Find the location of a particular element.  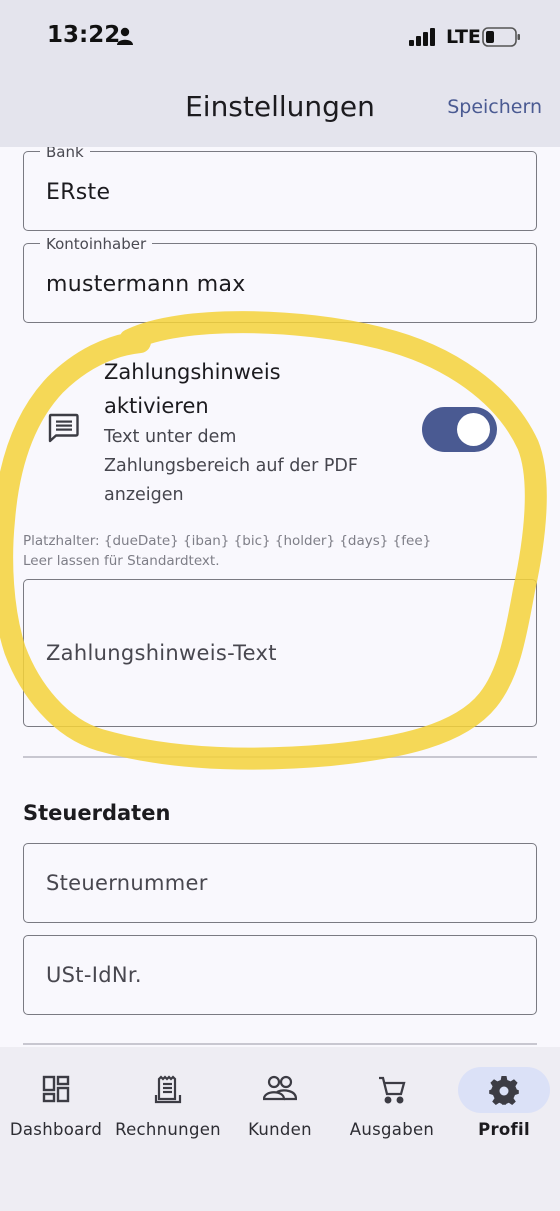

dashboard-icon is located at coordinates (56, 1091).